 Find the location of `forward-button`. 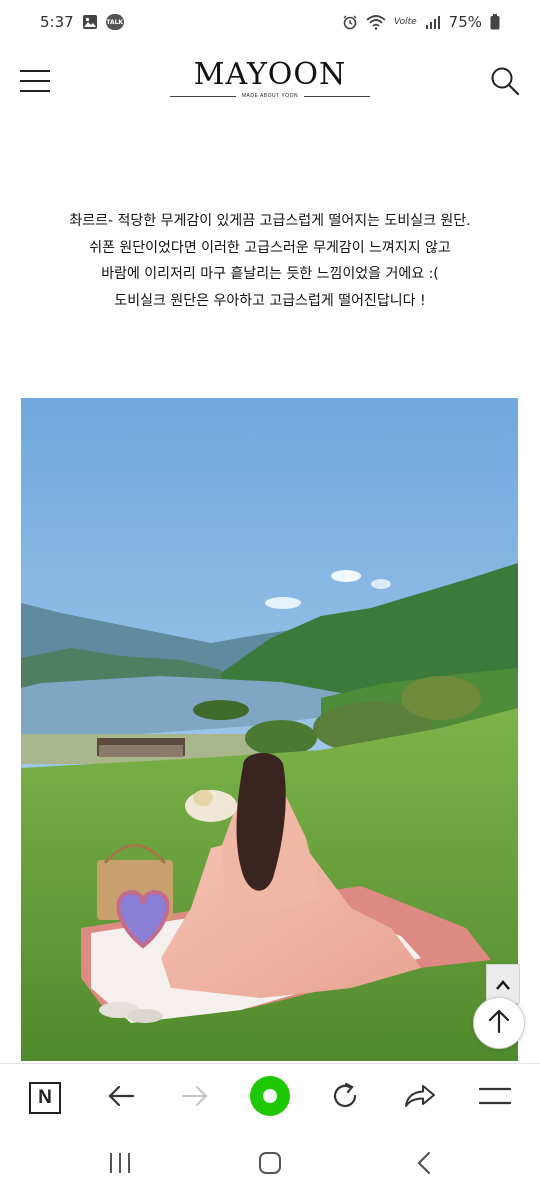

forward-button is located at coordinates (195, 1098).